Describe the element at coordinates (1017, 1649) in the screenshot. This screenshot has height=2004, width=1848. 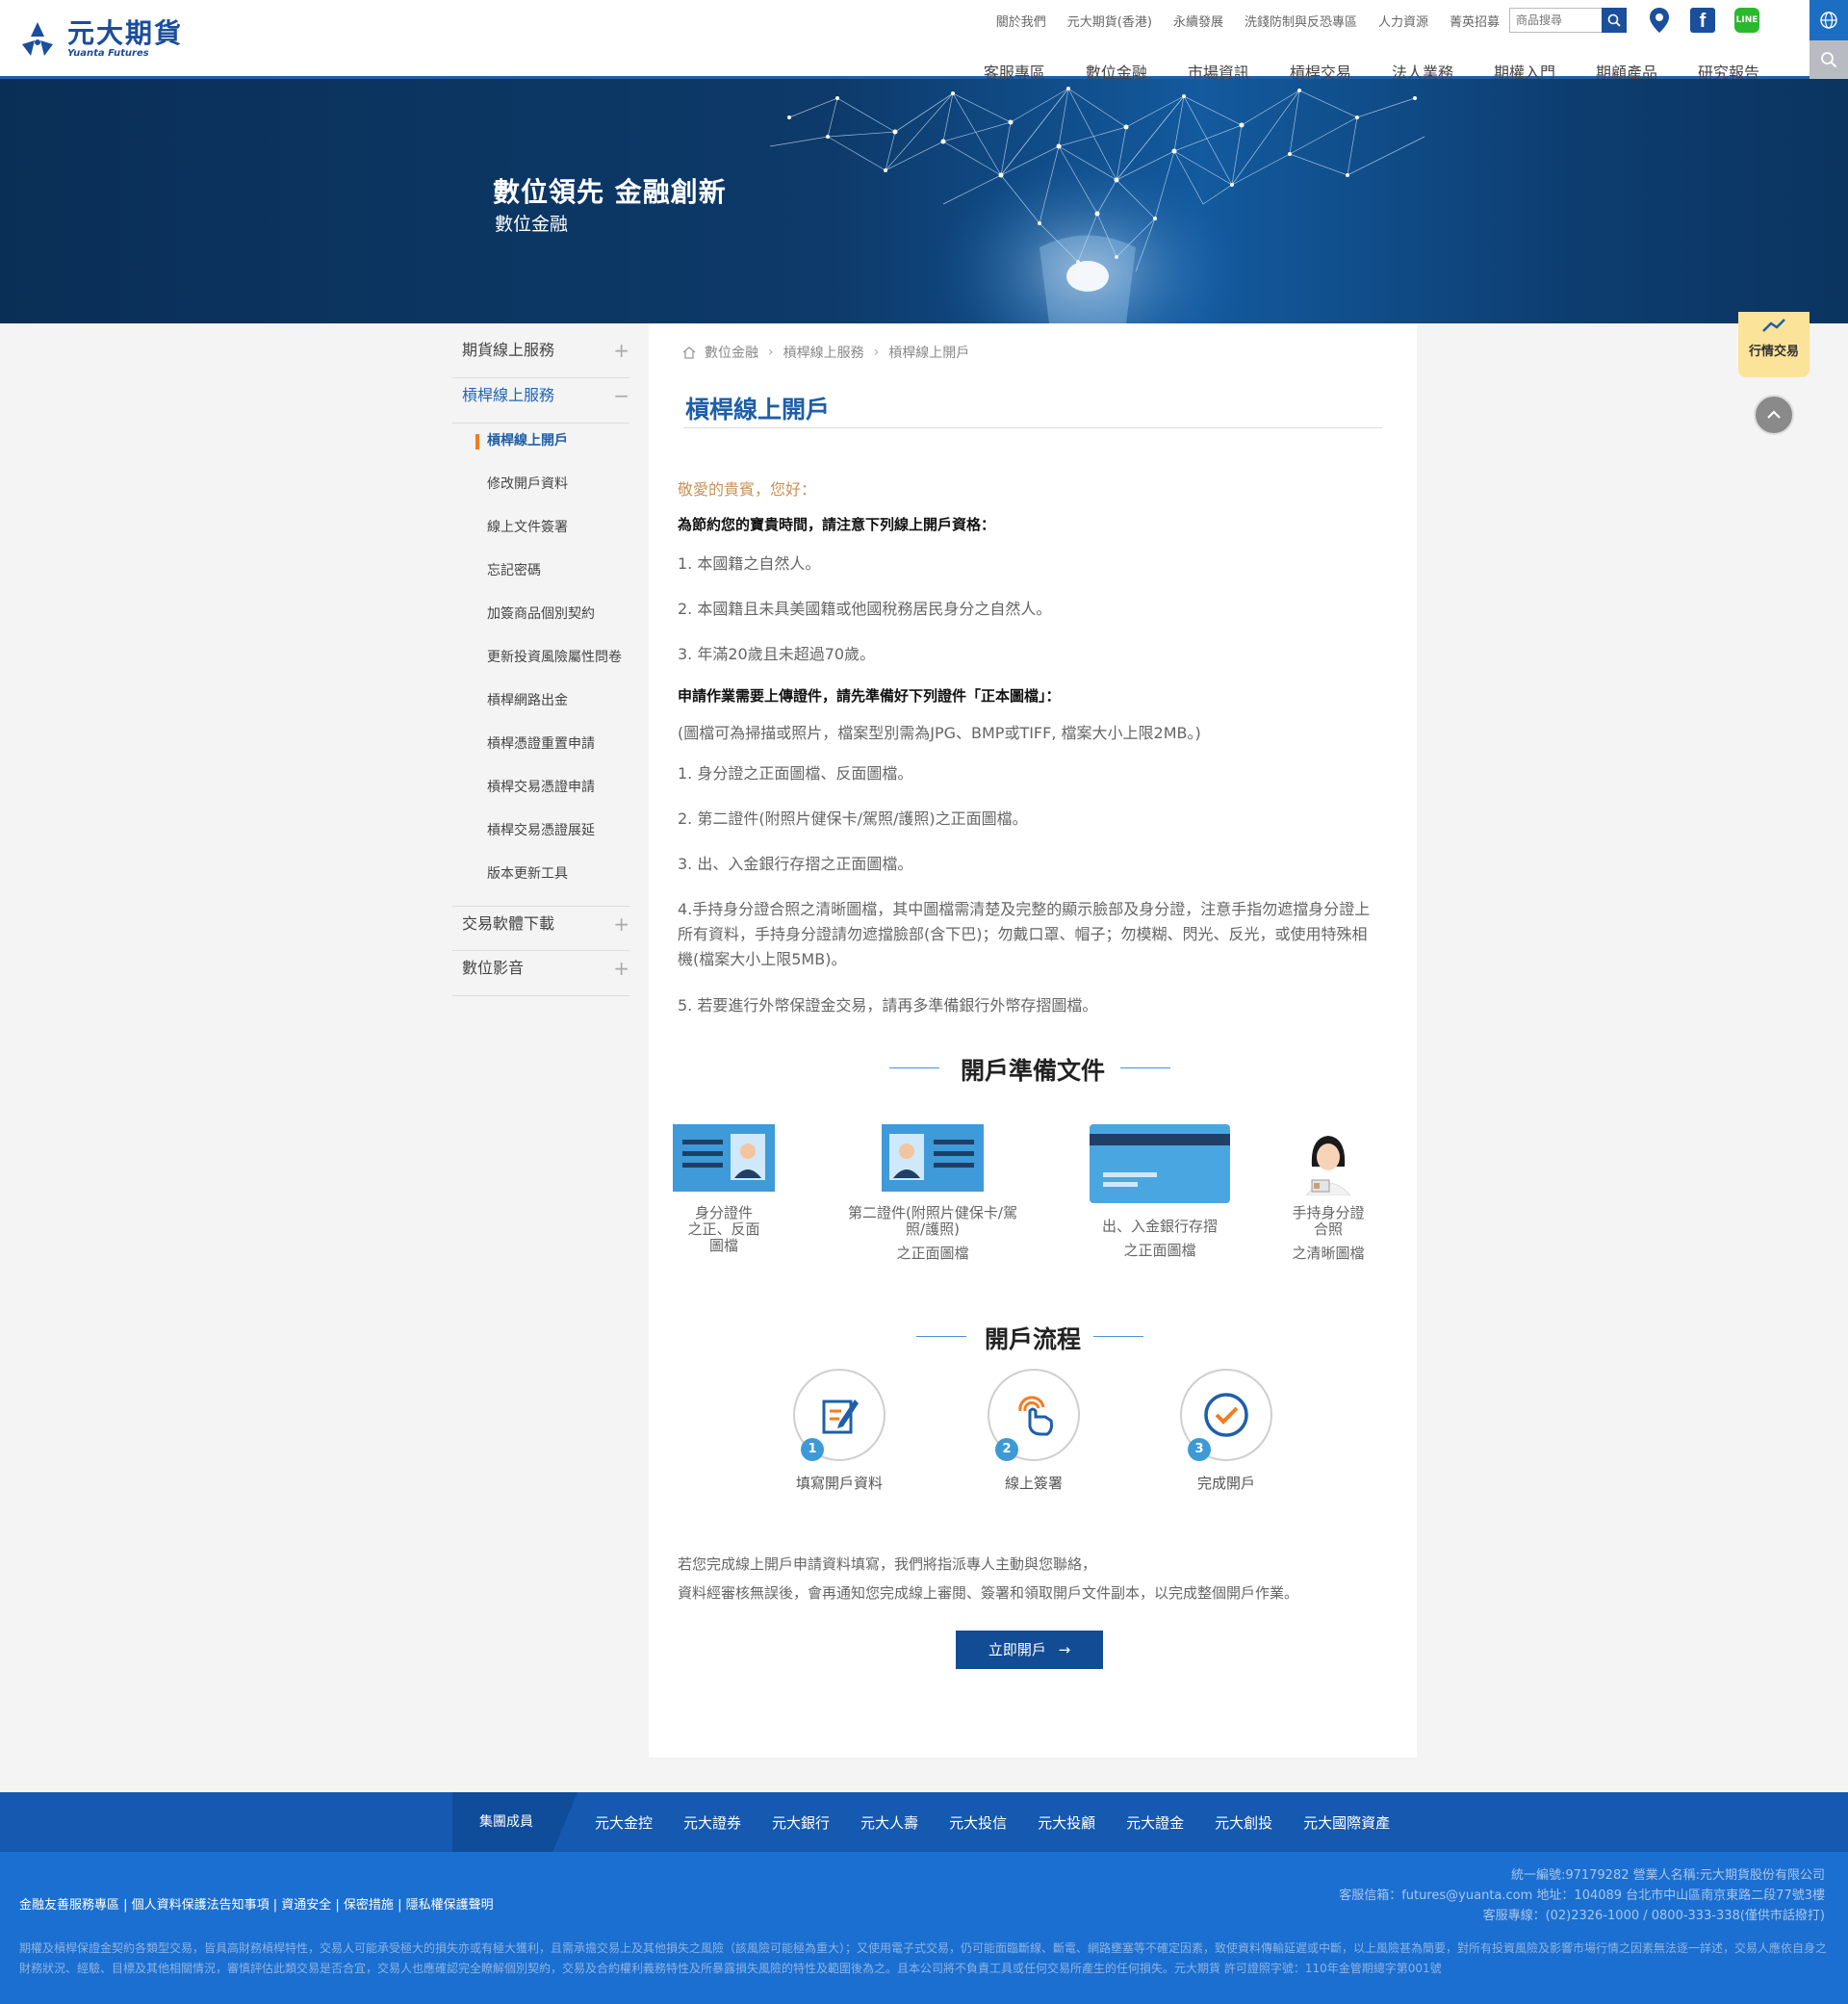
I see `cta-label: 立即開戶` at that location.